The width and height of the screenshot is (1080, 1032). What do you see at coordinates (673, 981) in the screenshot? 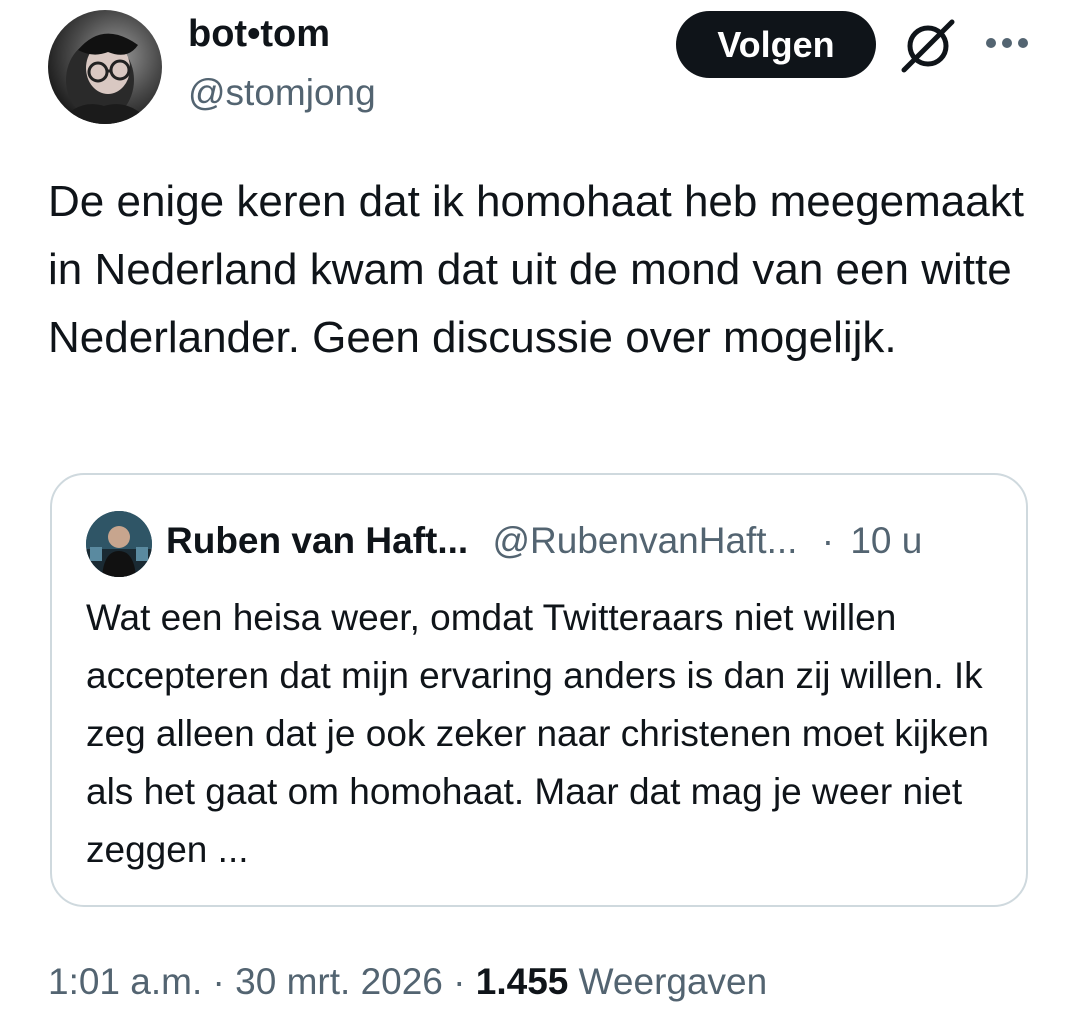
I see `views-label: Weergaven` at bounding box center [673, 981].